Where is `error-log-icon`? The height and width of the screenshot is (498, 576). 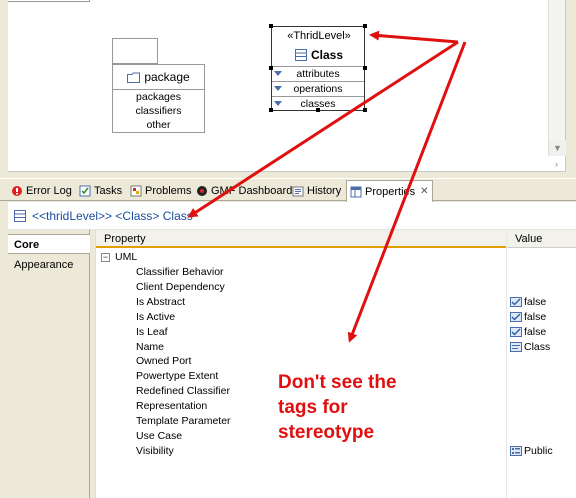 error-log-icon is located at coordinates (17, 191).